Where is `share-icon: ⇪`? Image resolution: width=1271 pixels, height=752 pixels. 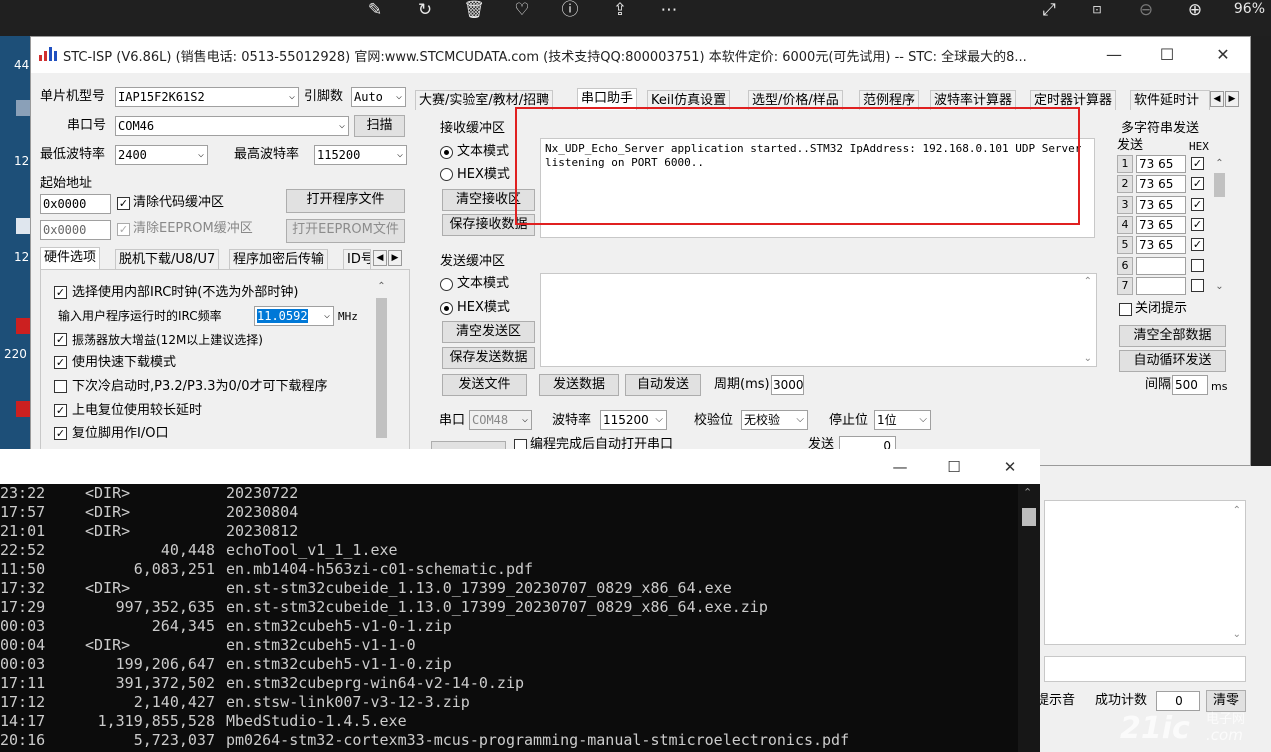 share-icon: ⇪ is located at coordinates (620, 10).